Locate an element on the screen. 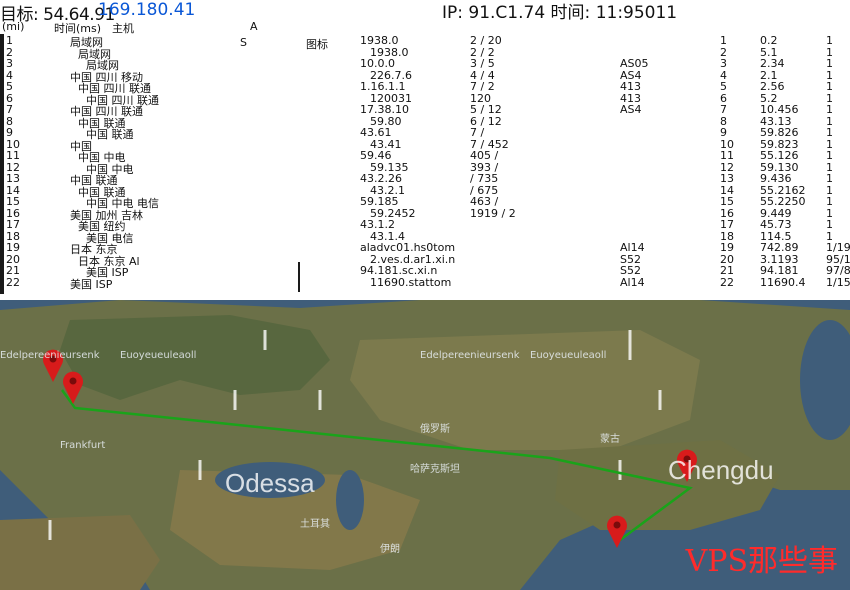 This screenshot has width=850, height=590. hop-as: AS4 is located at coordinates (631, 109).